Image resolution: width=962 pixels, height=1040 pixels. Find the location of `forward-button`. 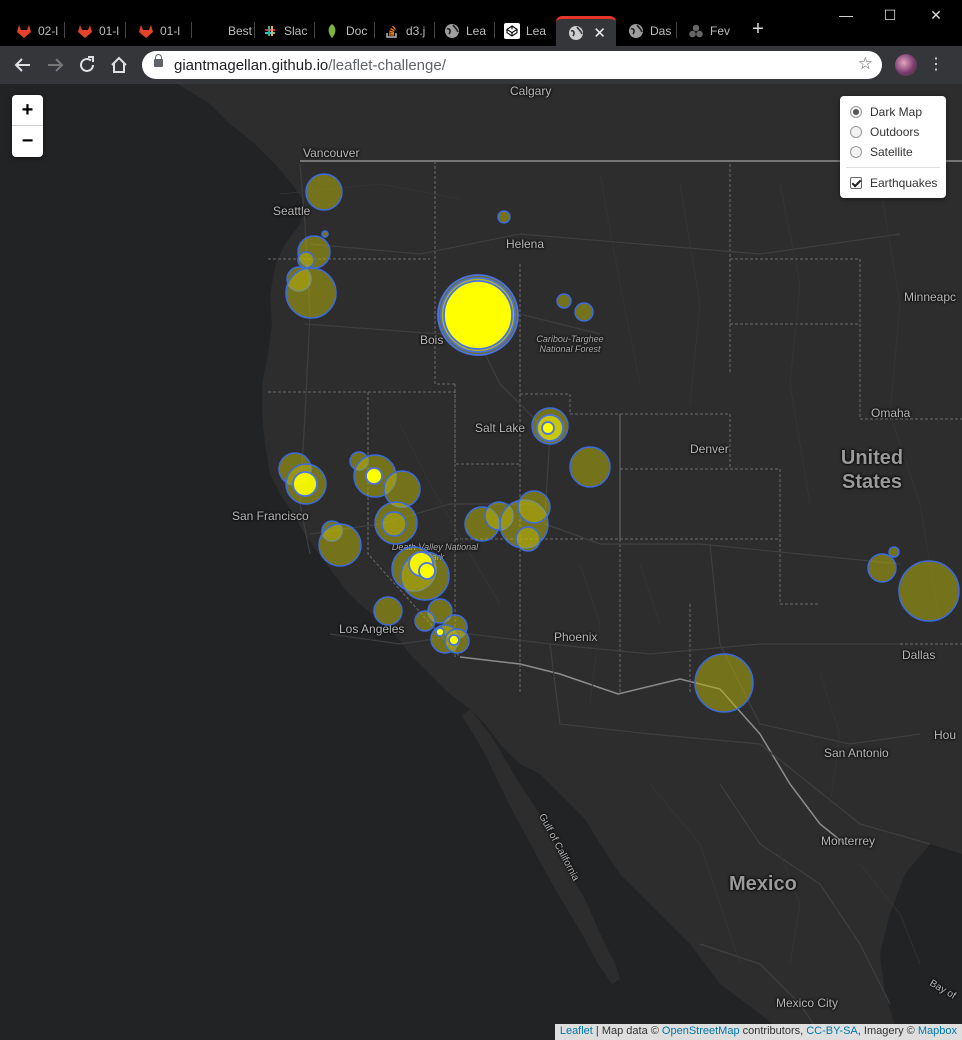

forward-button is located at coordinates (55, 65).